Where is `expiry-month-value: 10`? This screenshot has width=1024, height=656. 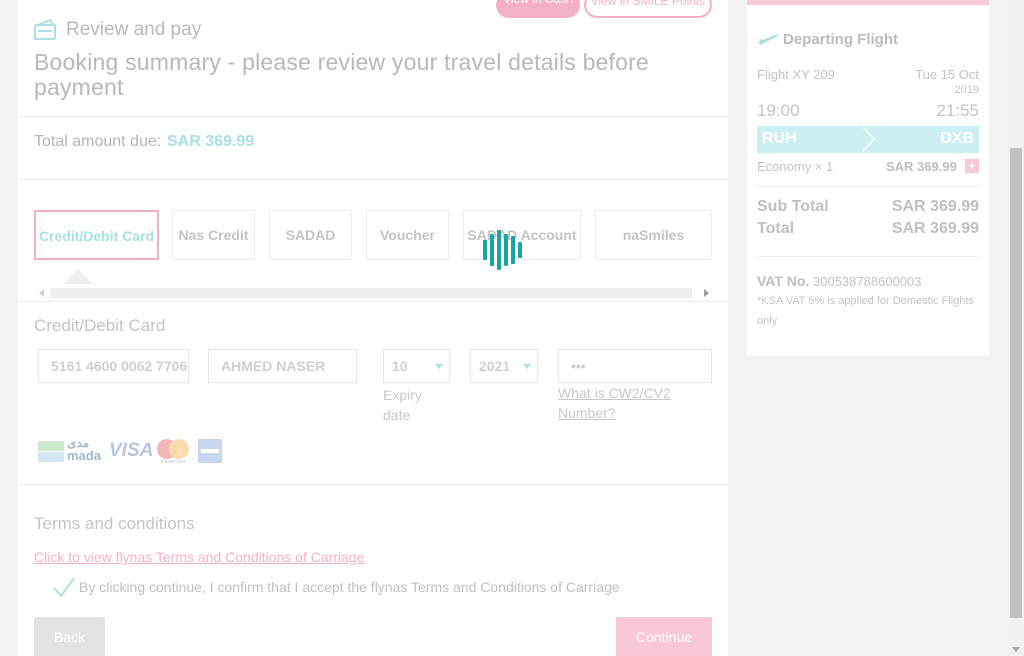 expiry-month-value: 10 is located at coordinates (400, 366).